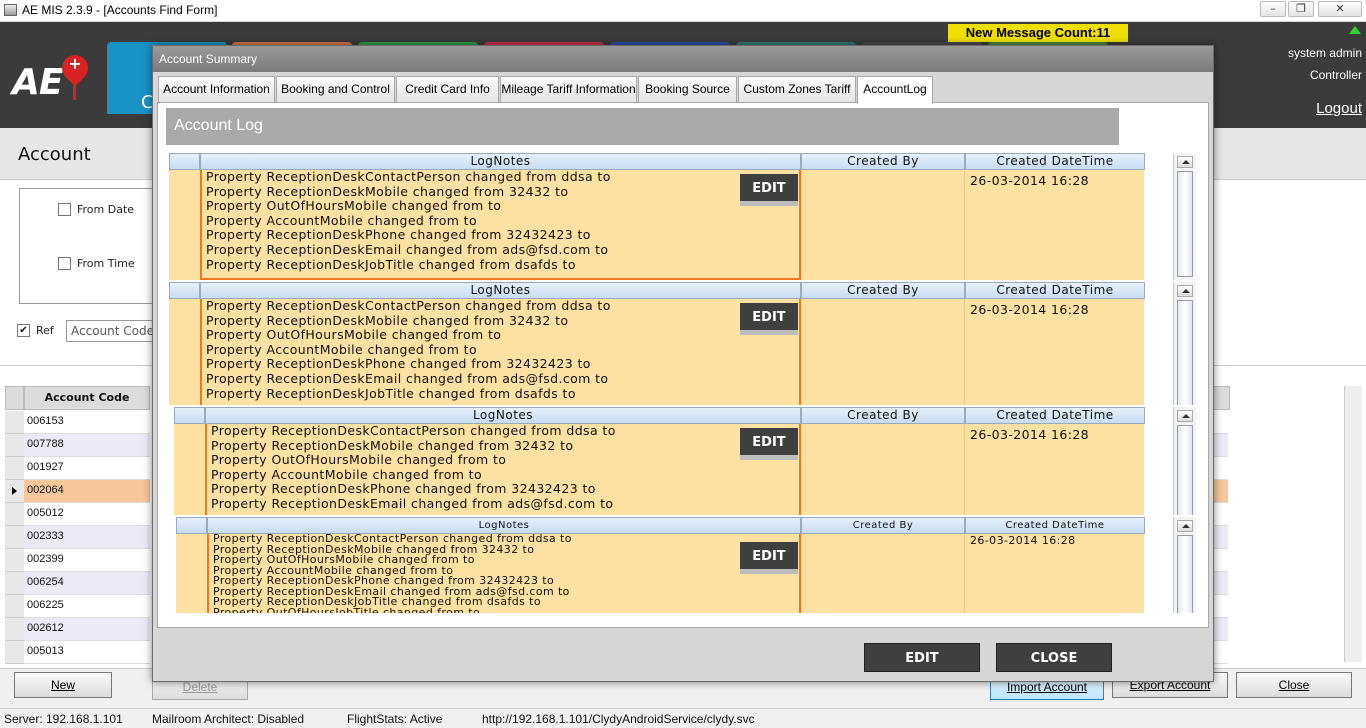 Image resolution: width=1366 pixels, height=728 pixels. I want to click on table-row: 006225, so click(87, 606).